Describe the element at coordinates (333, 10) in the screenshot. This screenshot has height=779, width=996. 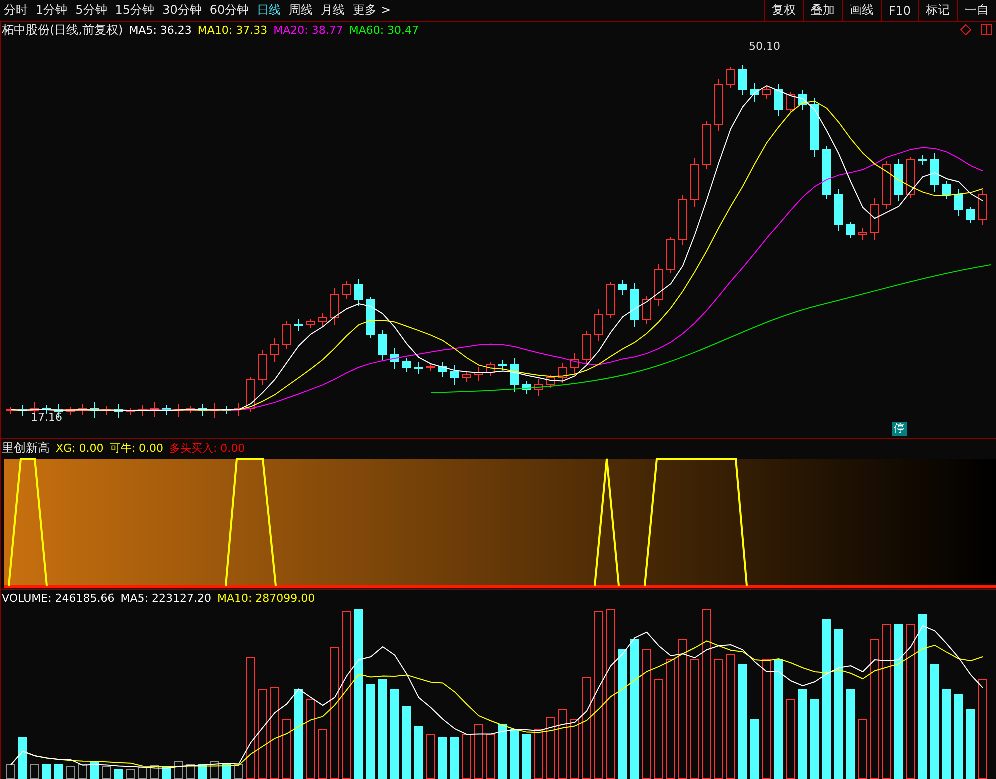
I see `period-tab: 月线` at that location.